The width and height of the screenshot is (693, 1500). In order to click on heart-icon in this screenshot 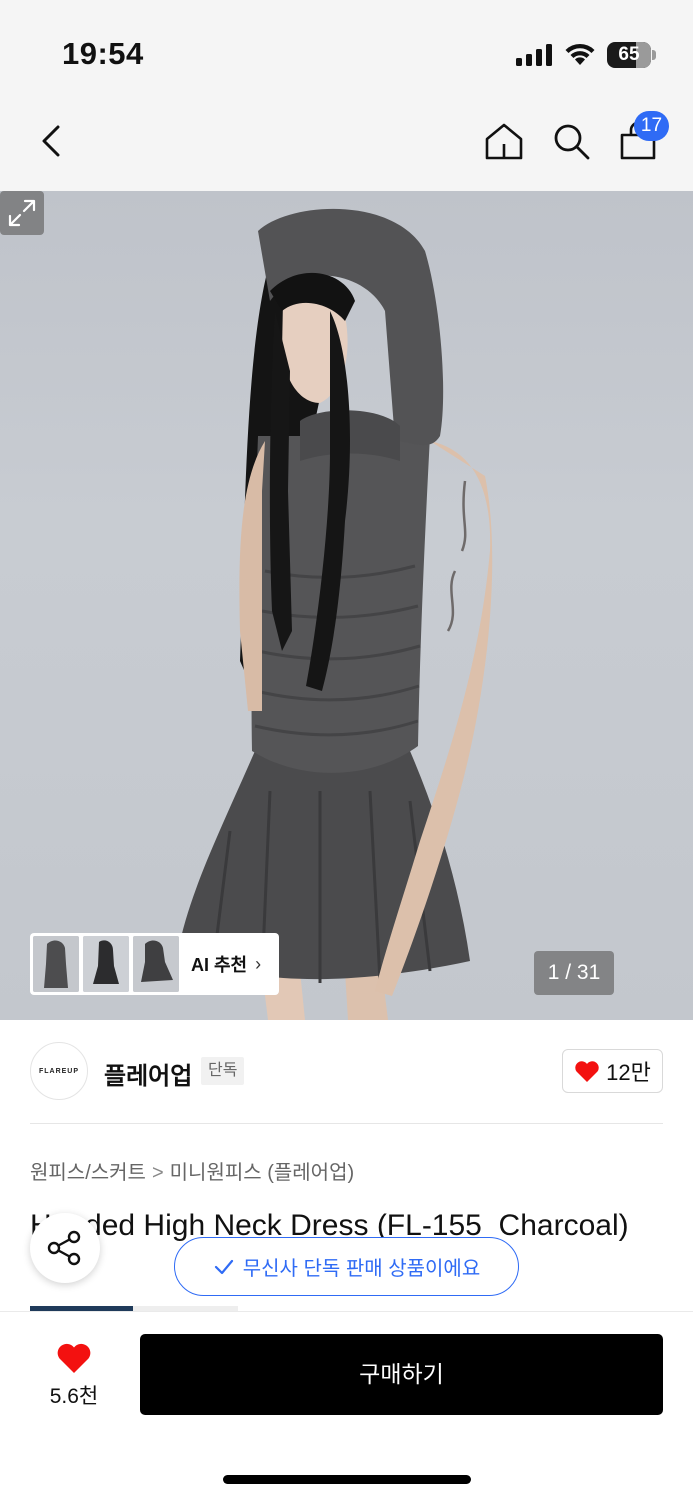, I will do `click(587, 1071)`.